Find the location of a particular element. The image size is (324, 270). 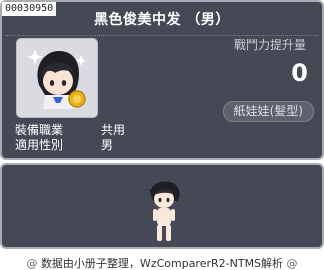

credit-line: @ 数据由小册子整理，WzComparerR2-NTMS解析 @ is located at coordinates (162, 262).